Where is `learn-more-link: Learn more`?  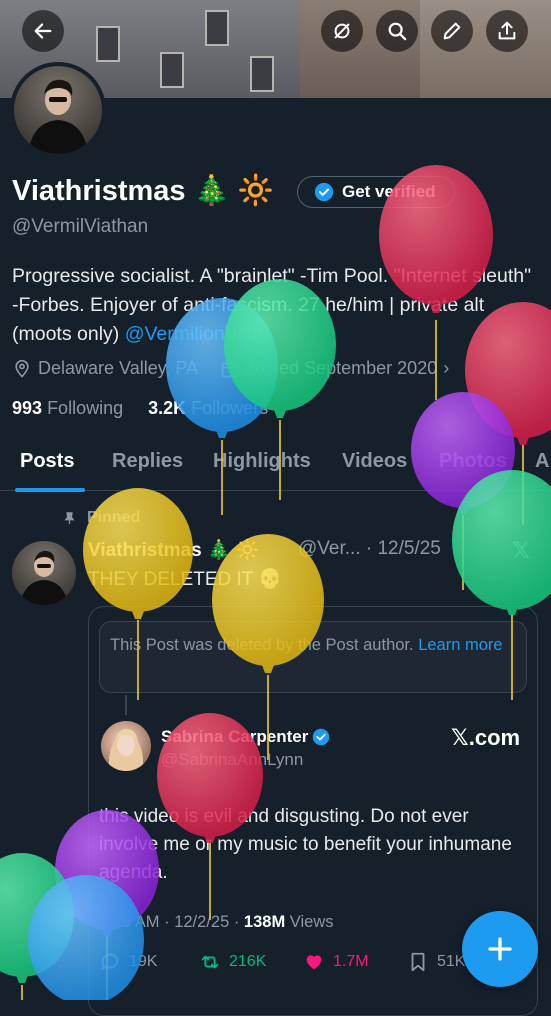 learn-more-link: Learn more is located at coordinates (460, 645).